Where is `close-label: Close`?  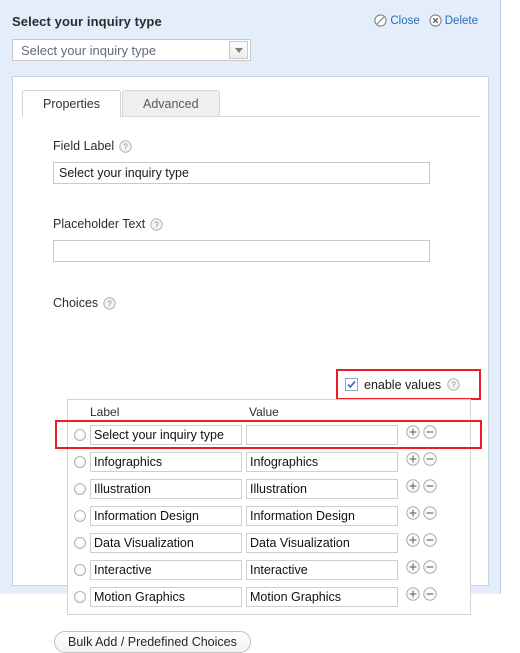
close-label: Close is located at coordinates (405, 20).